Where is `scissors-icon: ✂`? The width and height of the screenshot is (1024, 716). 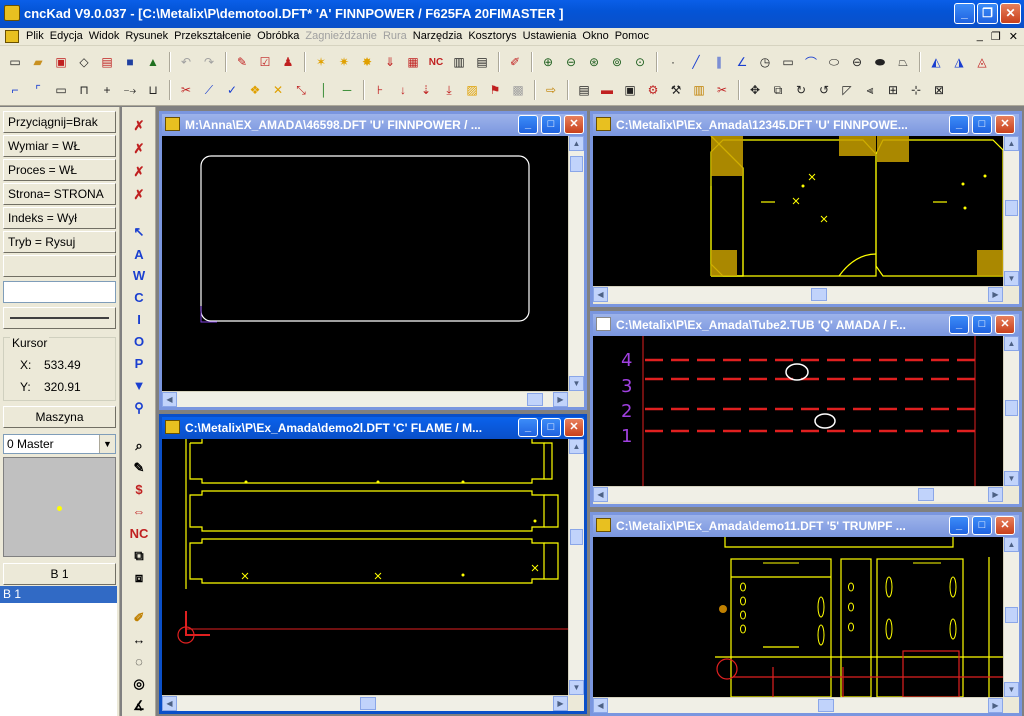 scissors-icon: ✂ is located at coordinates (722, 90).